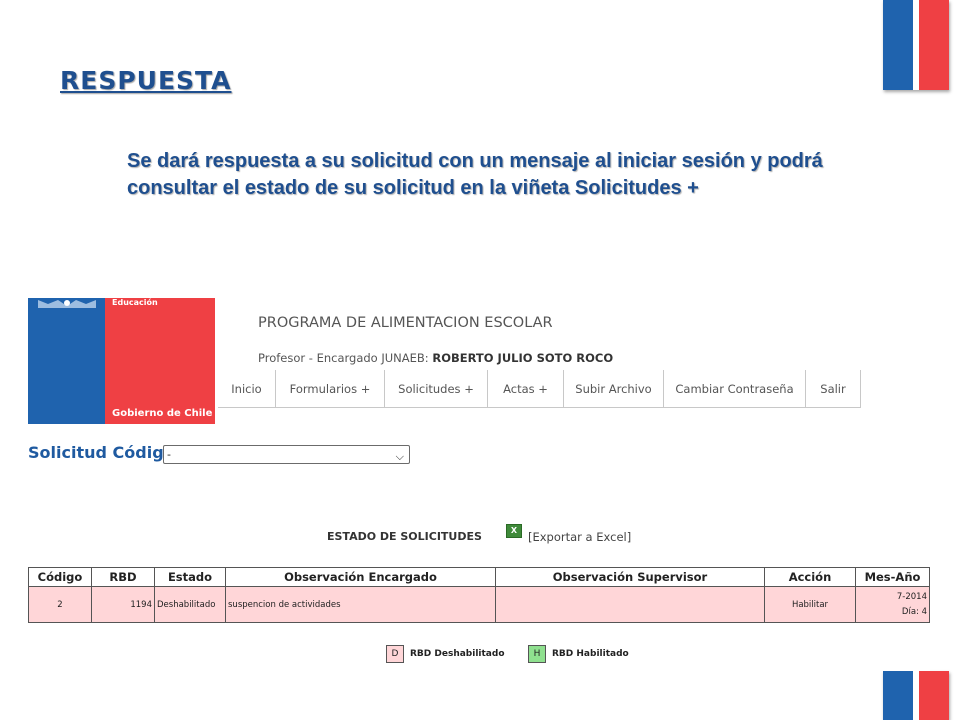  What do you see at coordinates (590, 654) in the screenshot?
I see `legend-label-h: RBD Habilitado` at bounding box center [590, 654].